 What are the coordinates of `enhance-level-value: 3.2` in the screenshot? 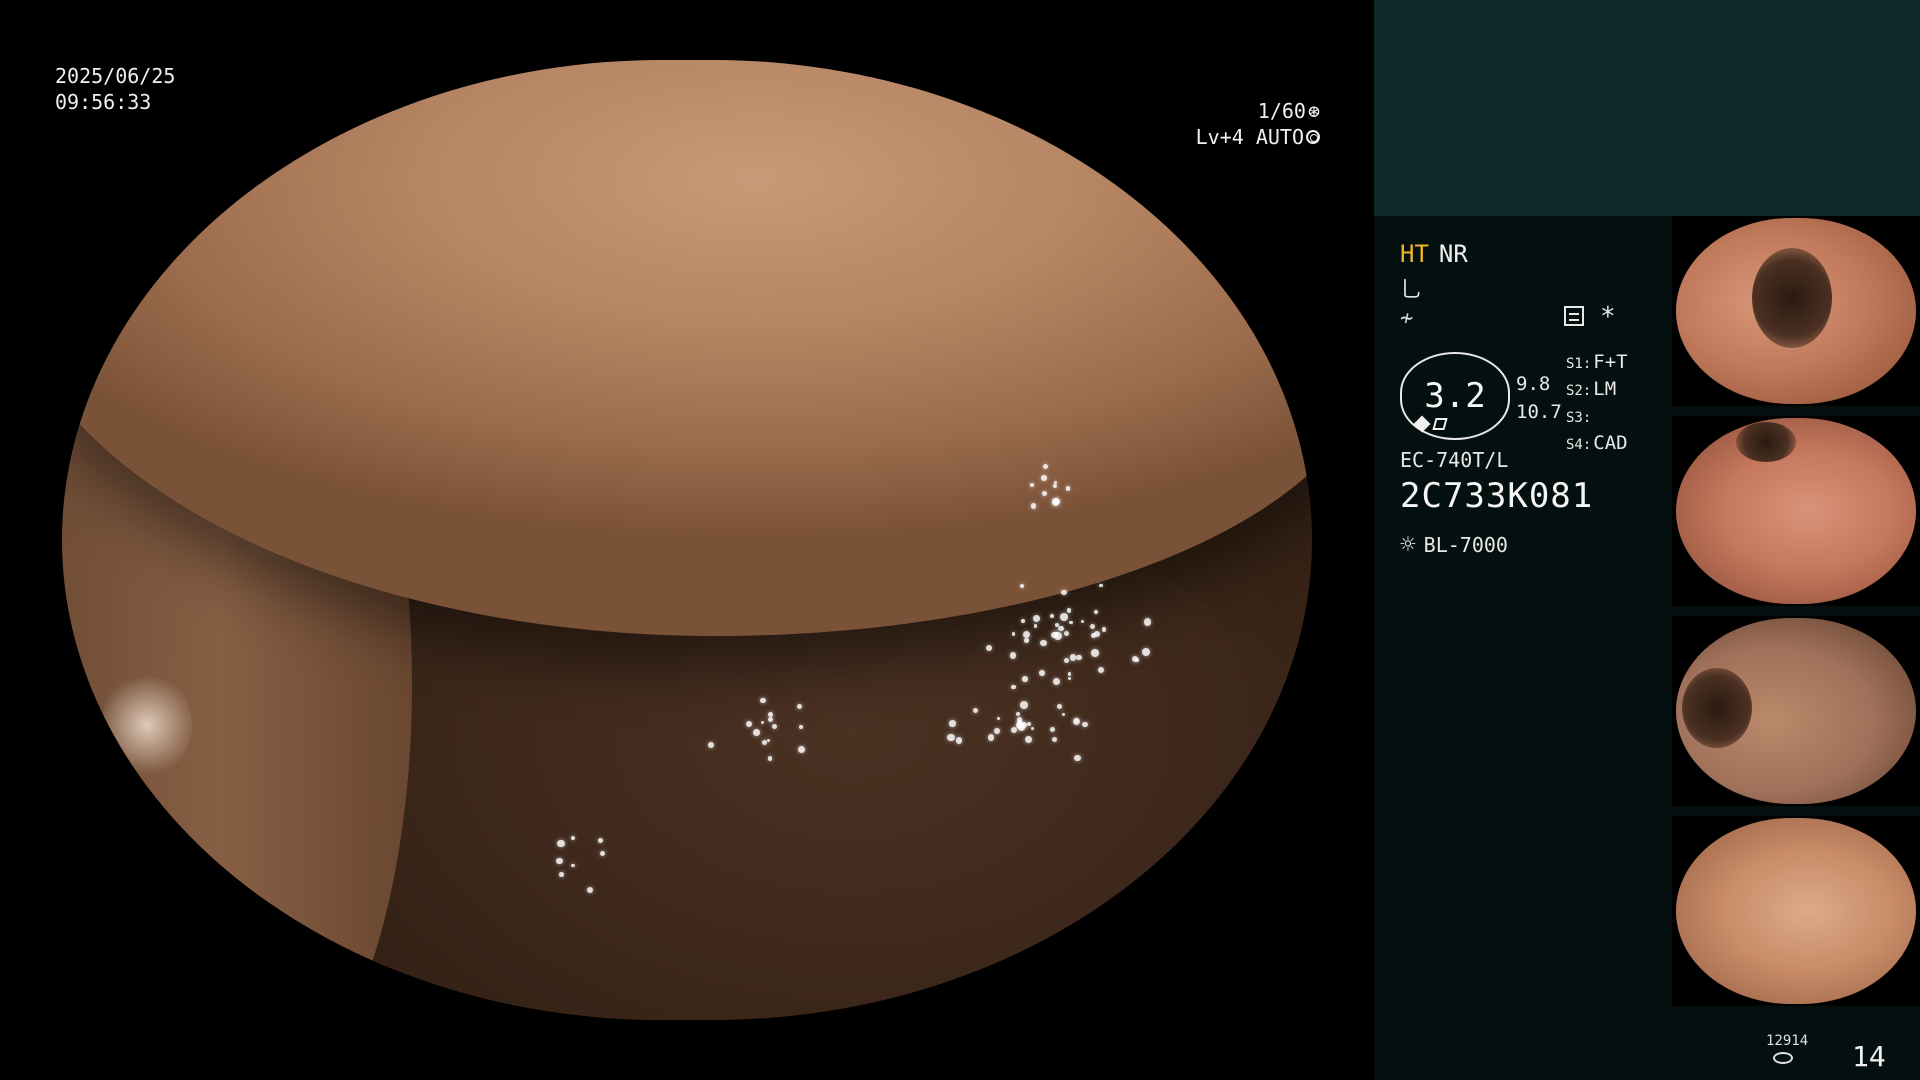 It's located at (1455, 396).